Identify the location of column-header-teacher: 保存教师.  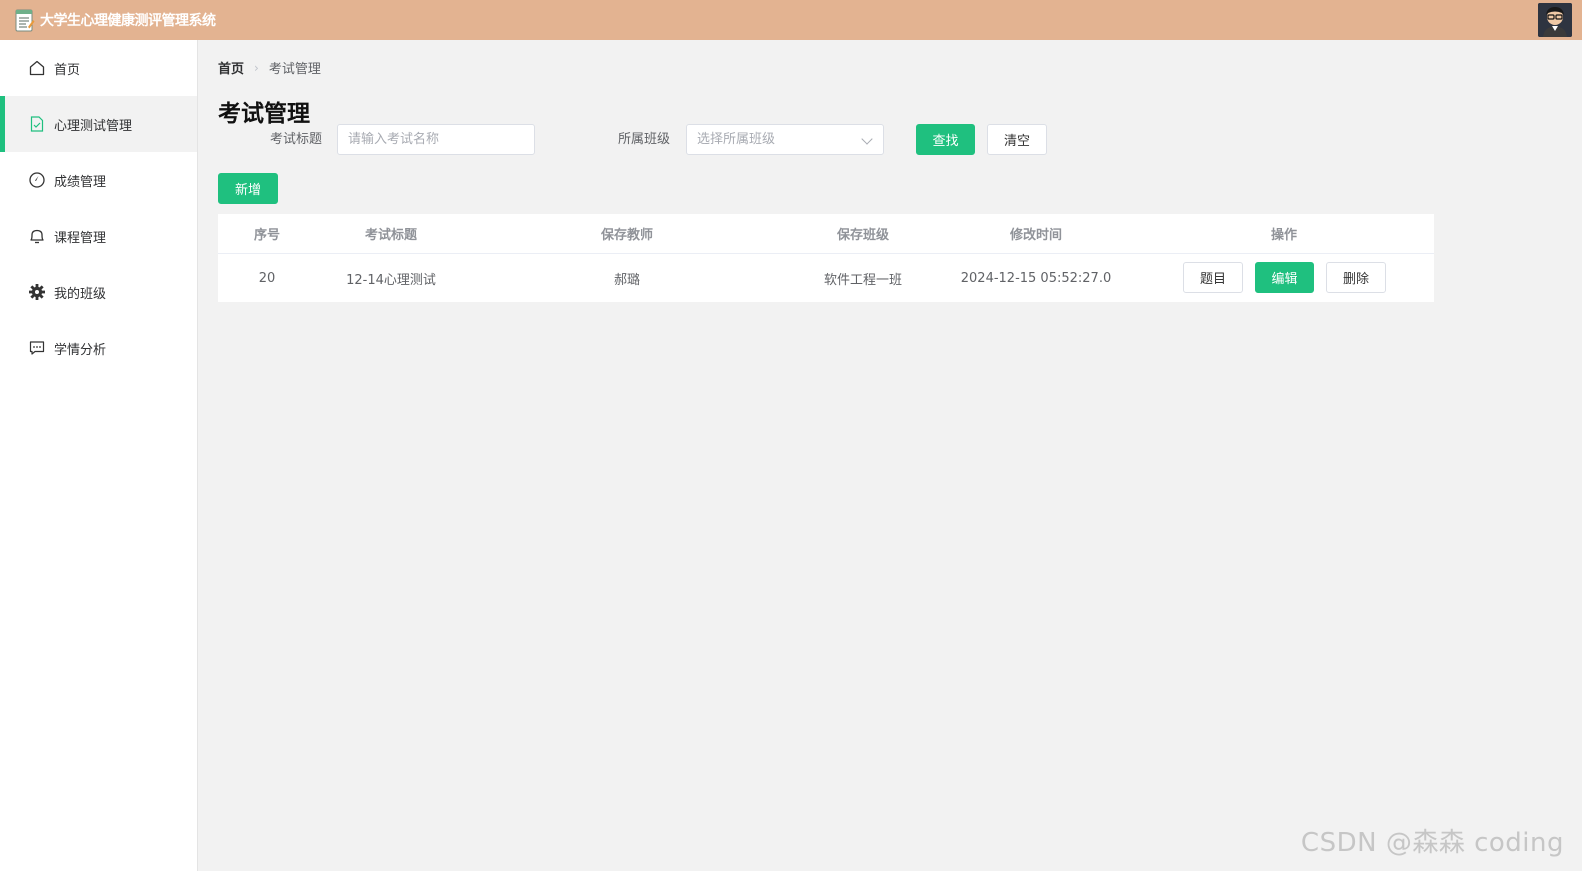
(626, 235).